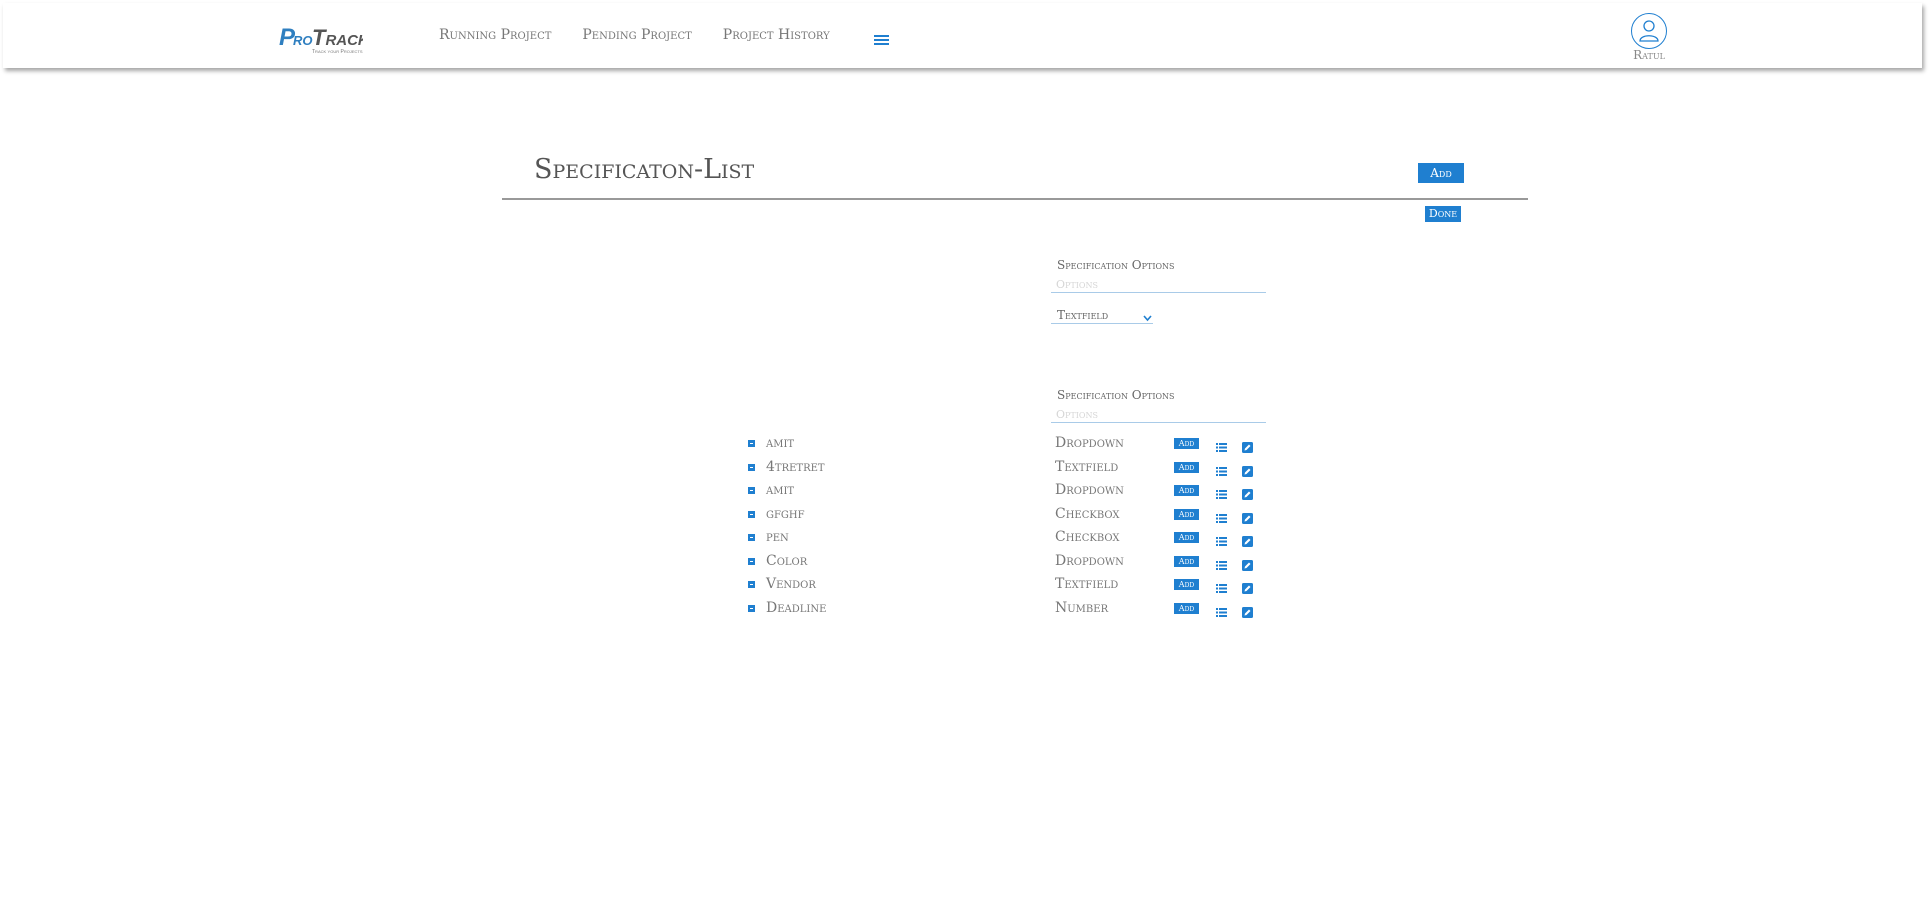  I want to click on user-avatar-icon, so click(1649, 31).